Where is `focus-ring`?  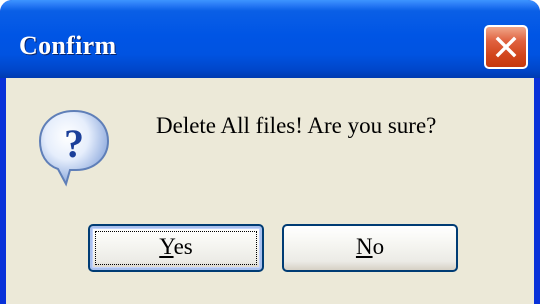 focus-ring is located at coordinates (176, 248).